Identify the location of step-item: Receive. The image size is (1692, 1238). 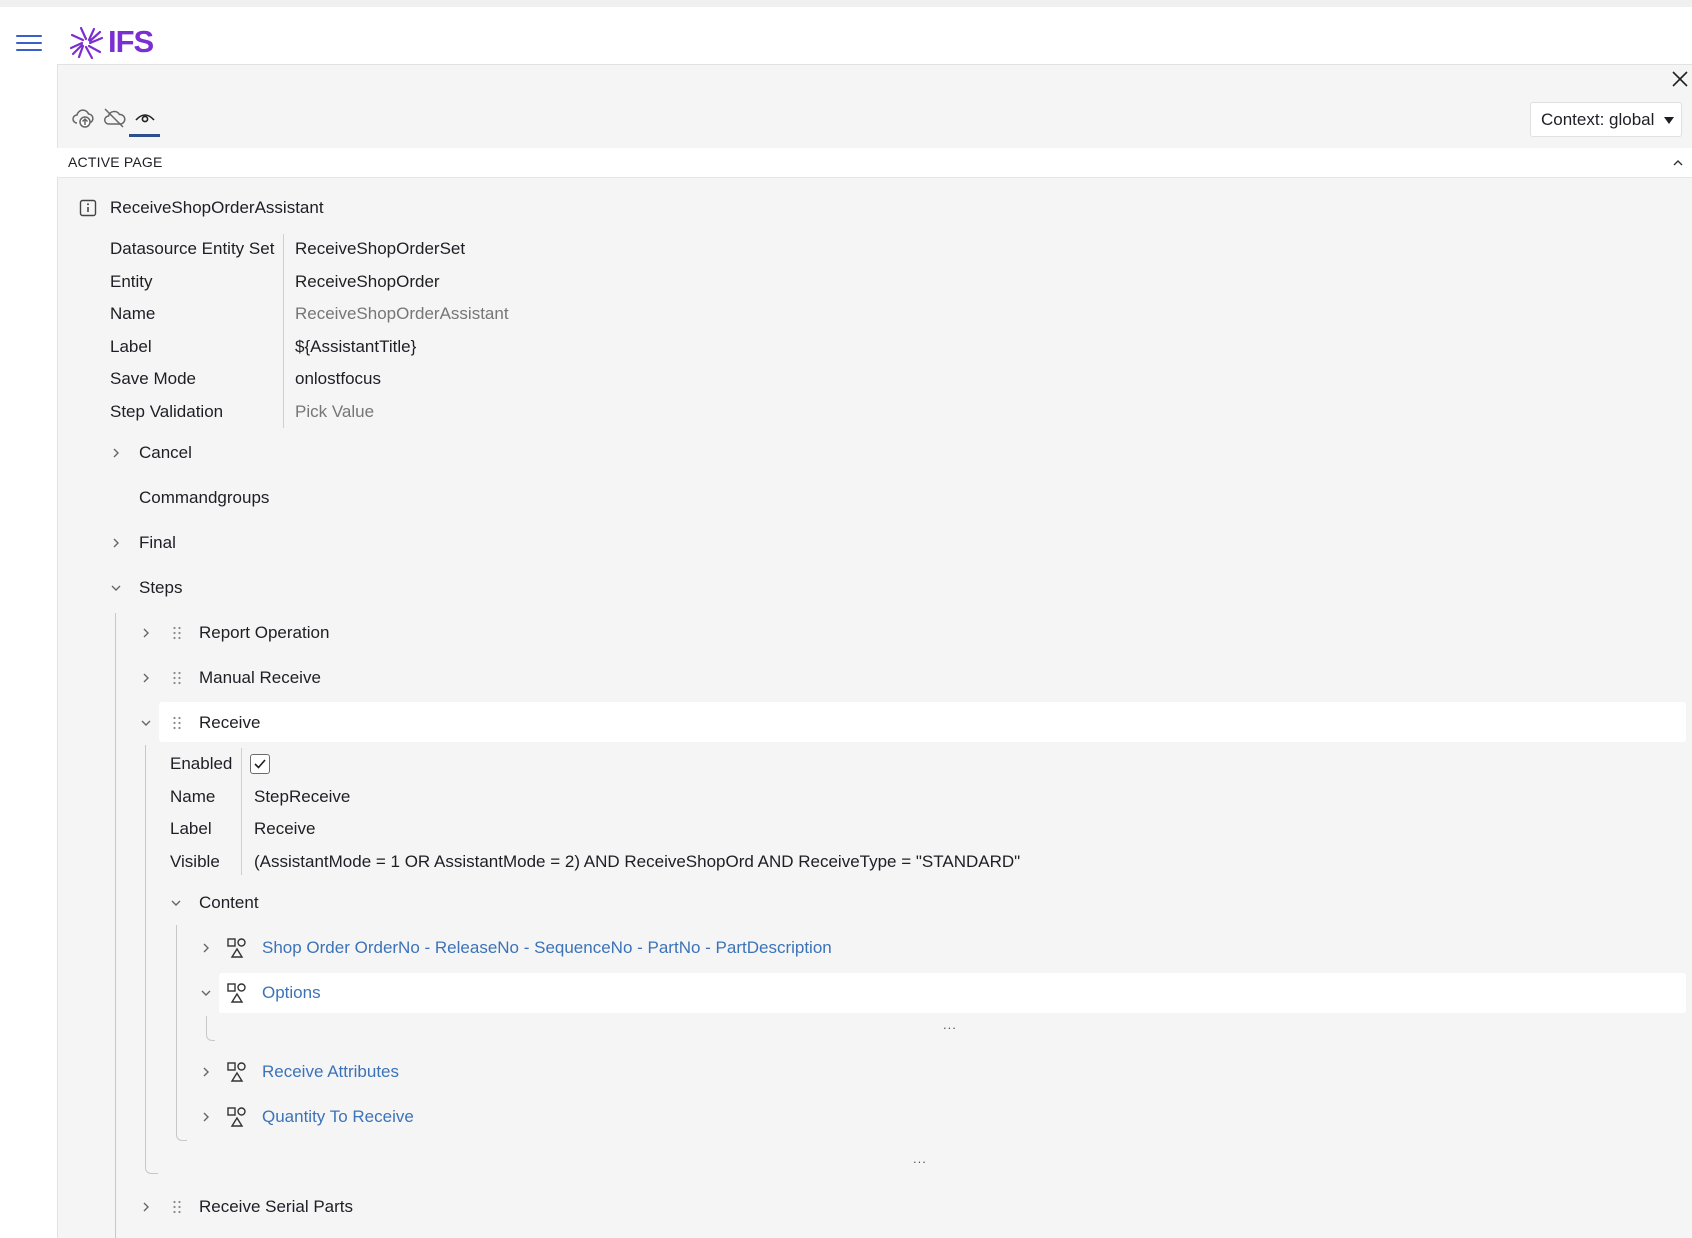
(229, 723).